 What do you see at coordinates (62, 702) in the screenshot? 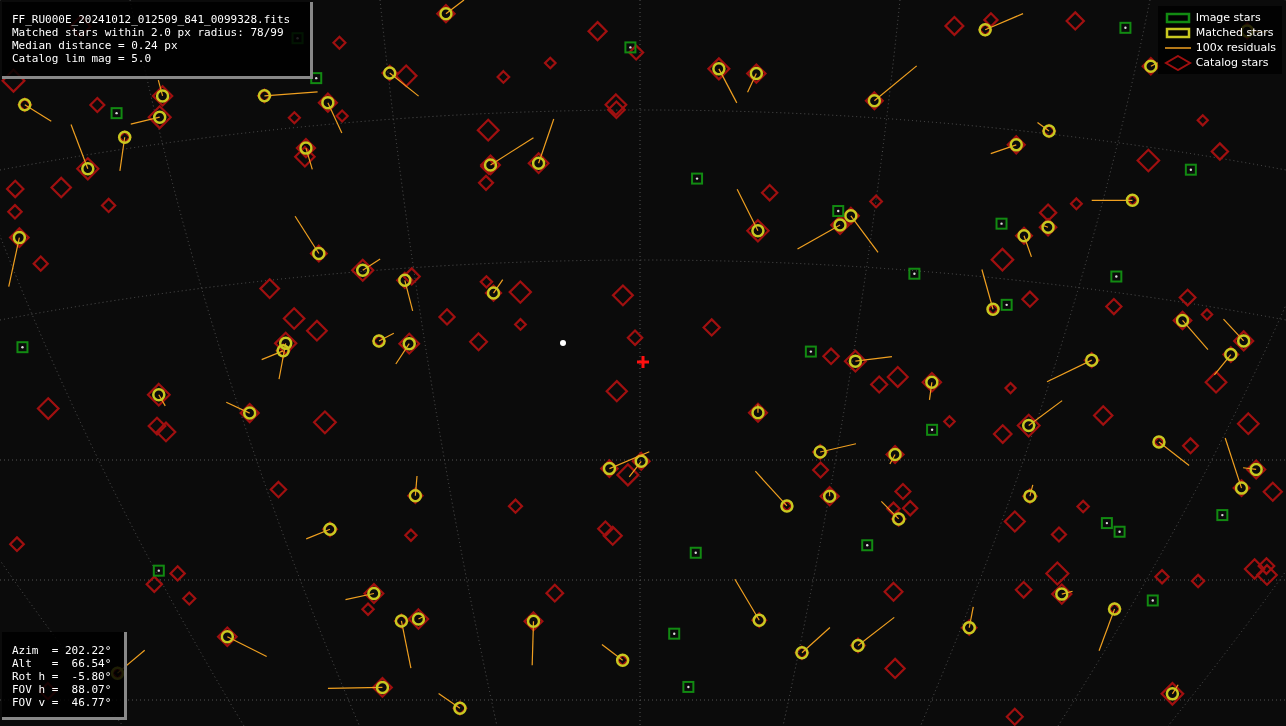
I see `pointing-text: FOV v = 46.77°` at bounding box center [62, 702].